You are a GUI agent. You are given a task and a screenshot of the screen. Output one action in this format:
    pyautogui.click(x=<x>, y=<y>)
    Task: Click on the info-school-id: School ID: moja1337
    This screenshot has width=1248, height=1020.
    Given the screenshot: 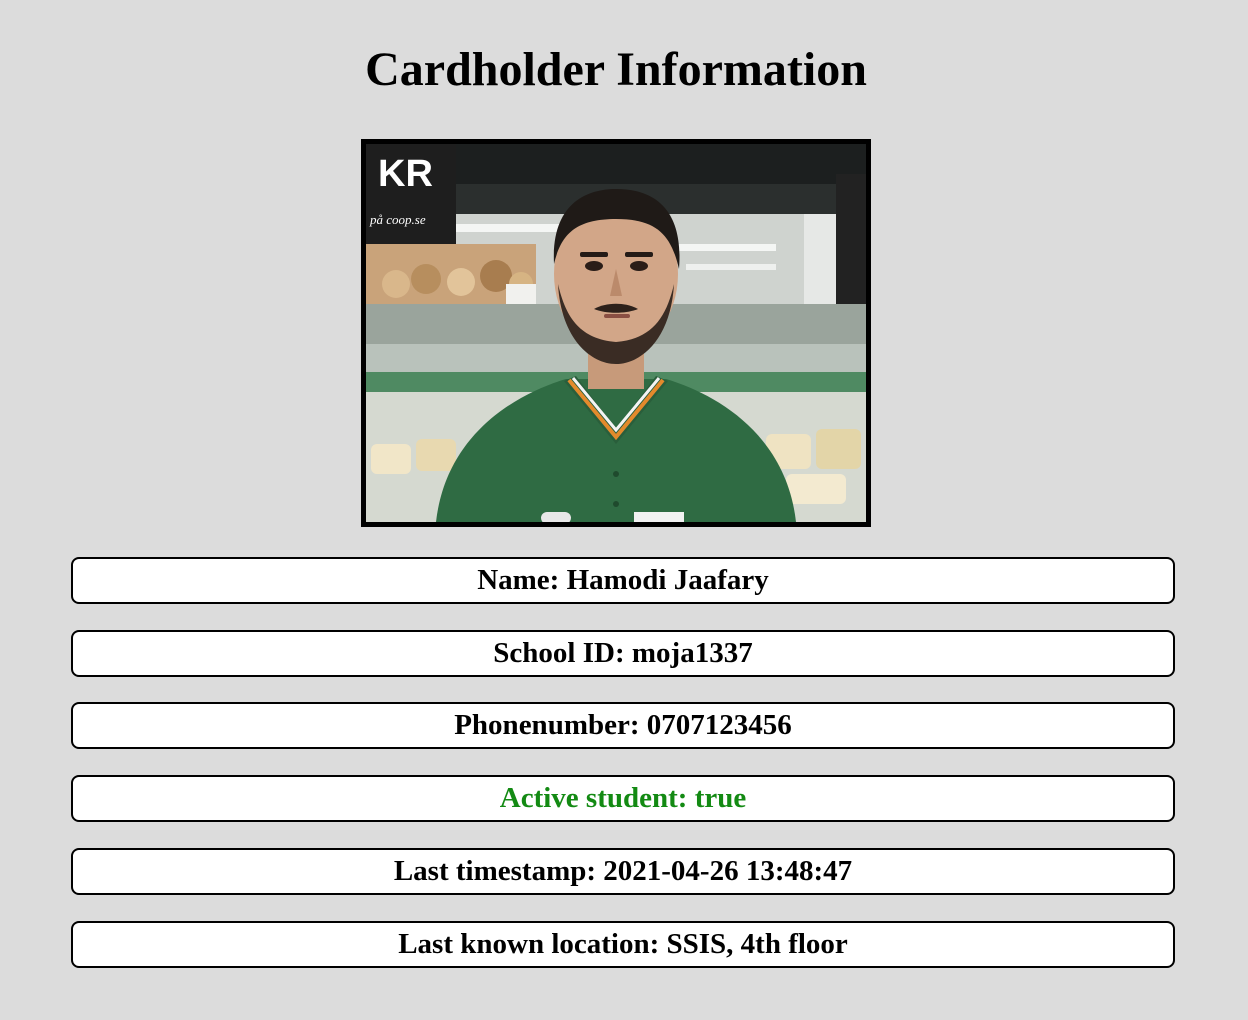 What is the action you would take?
    pyautogui.click(x=623, y=653)
    